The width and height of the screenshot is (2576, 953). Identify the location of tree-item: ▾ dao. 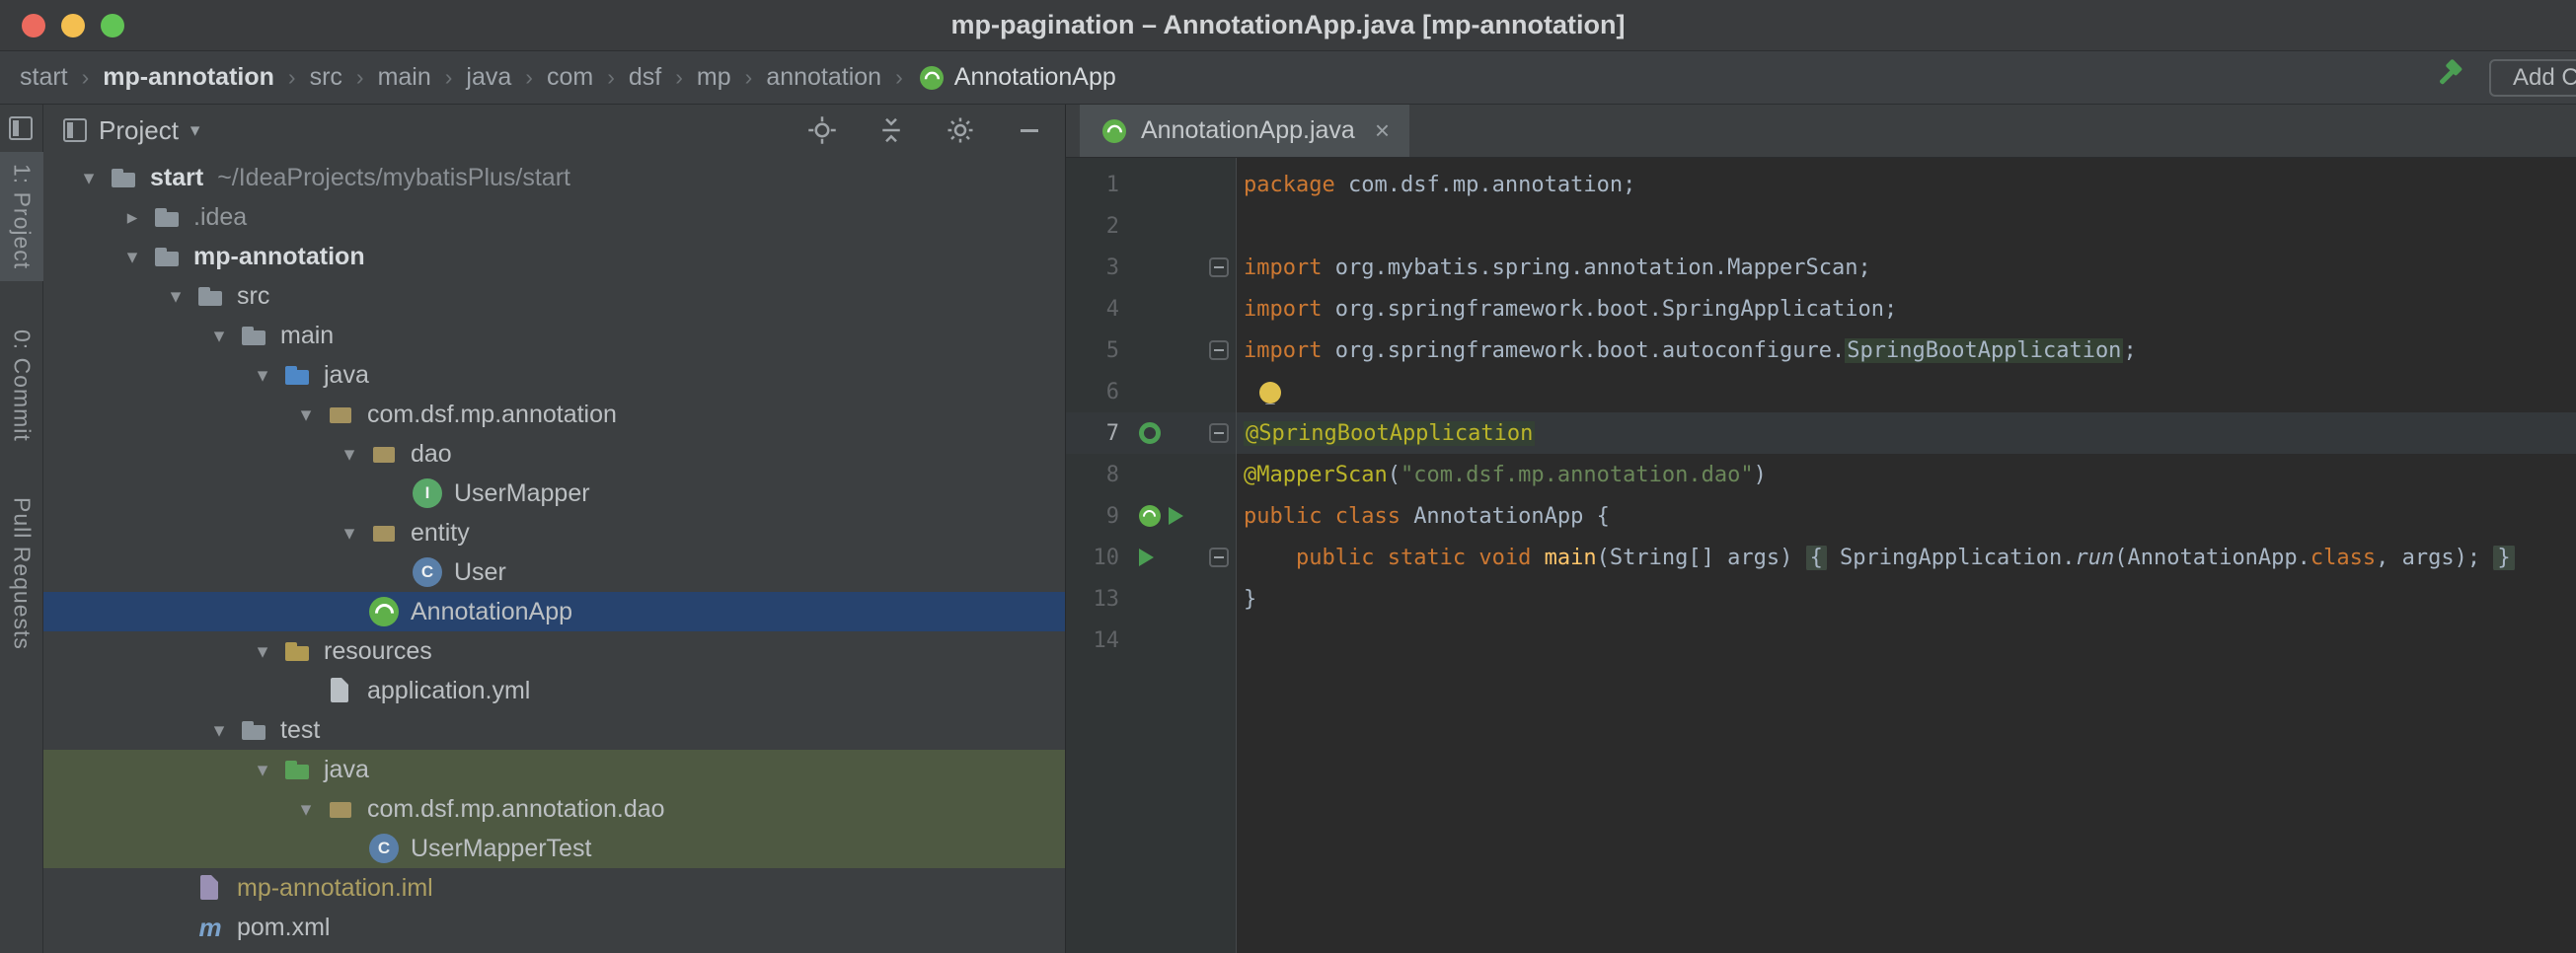
(554, 454).